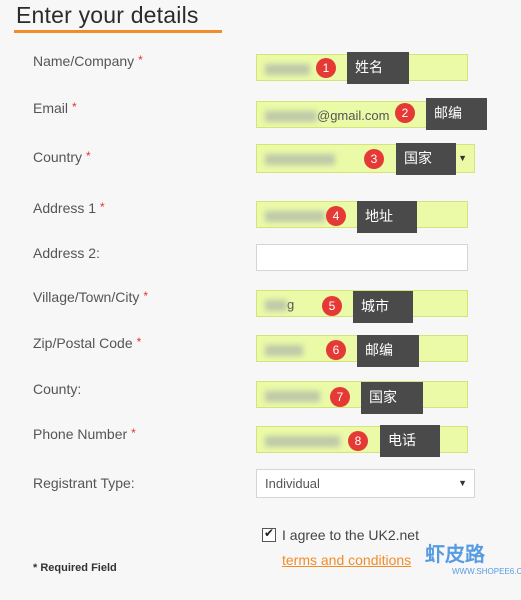  What do you see at coordinates (51, 108) in the screenshot?
I see `email-label-text: Email` at bounding box center [51, 108].